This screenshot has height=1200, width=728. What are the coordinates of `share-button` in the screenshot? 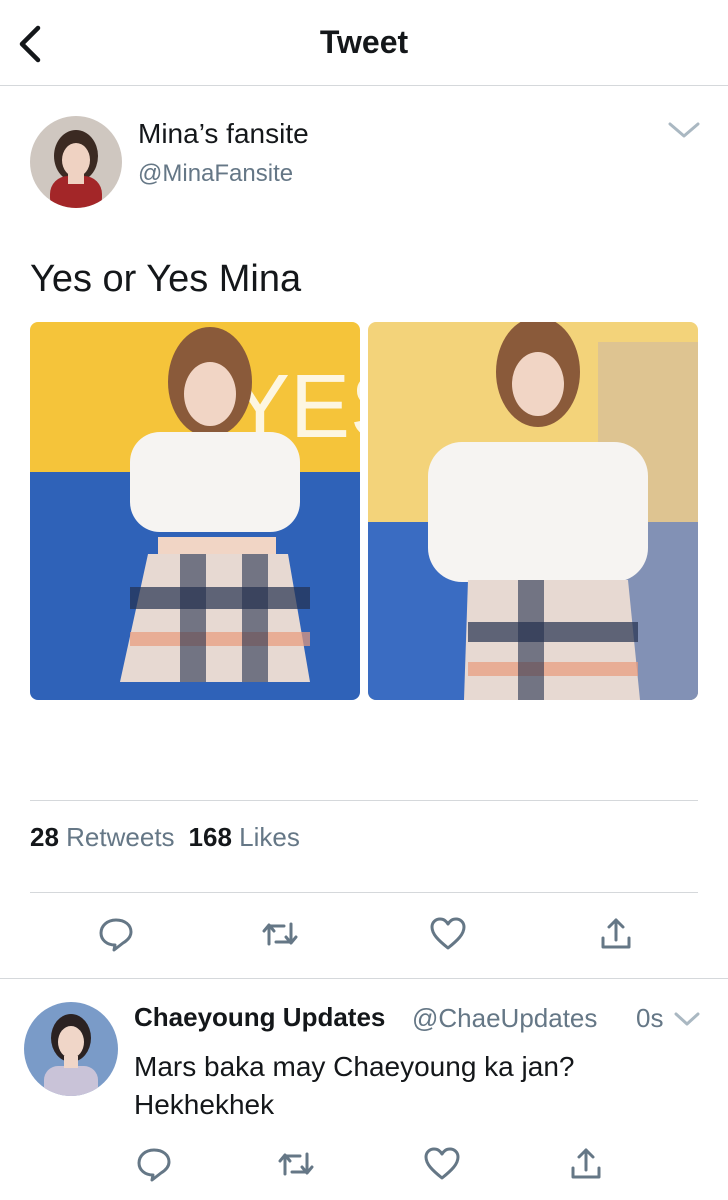 It's located at (616, 934).